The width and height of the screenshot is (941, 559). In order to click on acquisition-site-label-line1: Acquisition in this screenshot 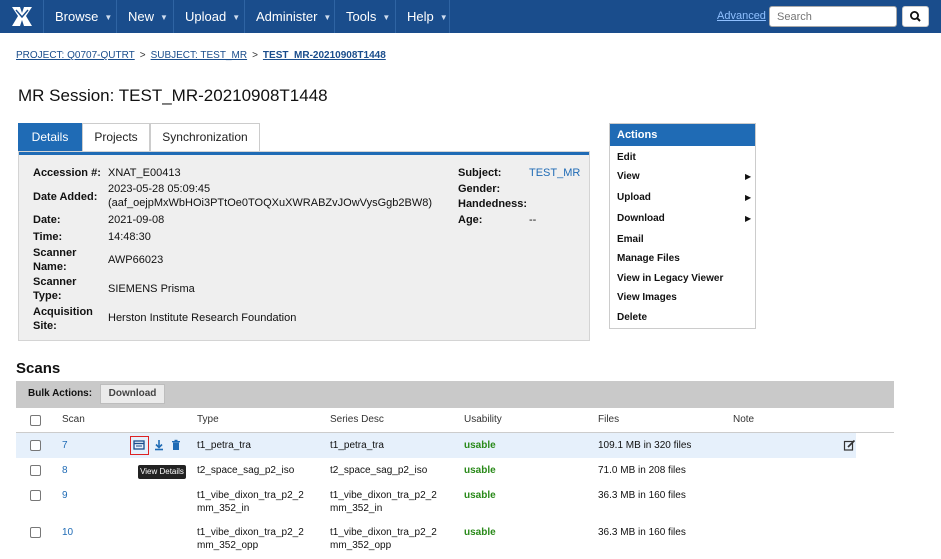, I will do `click(63, 312)`.